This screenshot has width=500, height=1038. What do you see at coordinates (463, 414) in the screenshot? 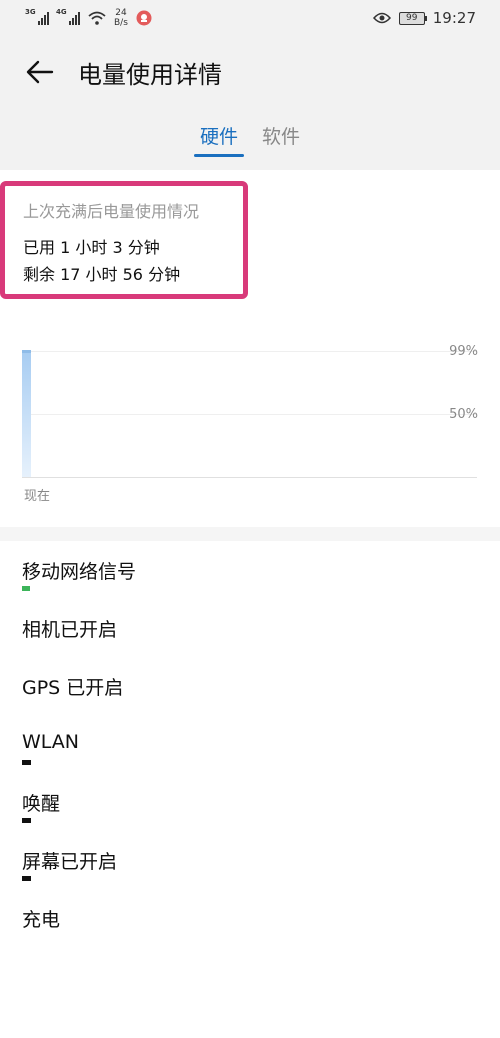
I see `y-tick-label-mid: 50%` at bounding box center [463, 414].